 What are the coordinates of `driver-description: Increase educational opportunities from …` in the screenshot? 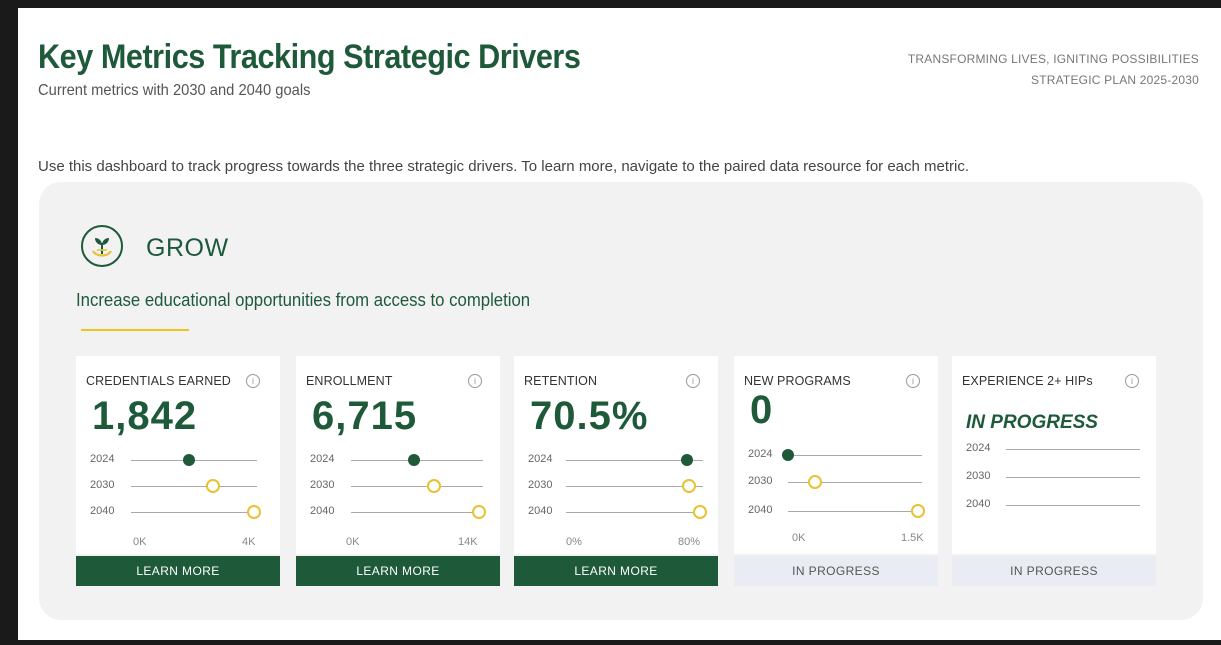 It's located at (303, 300).